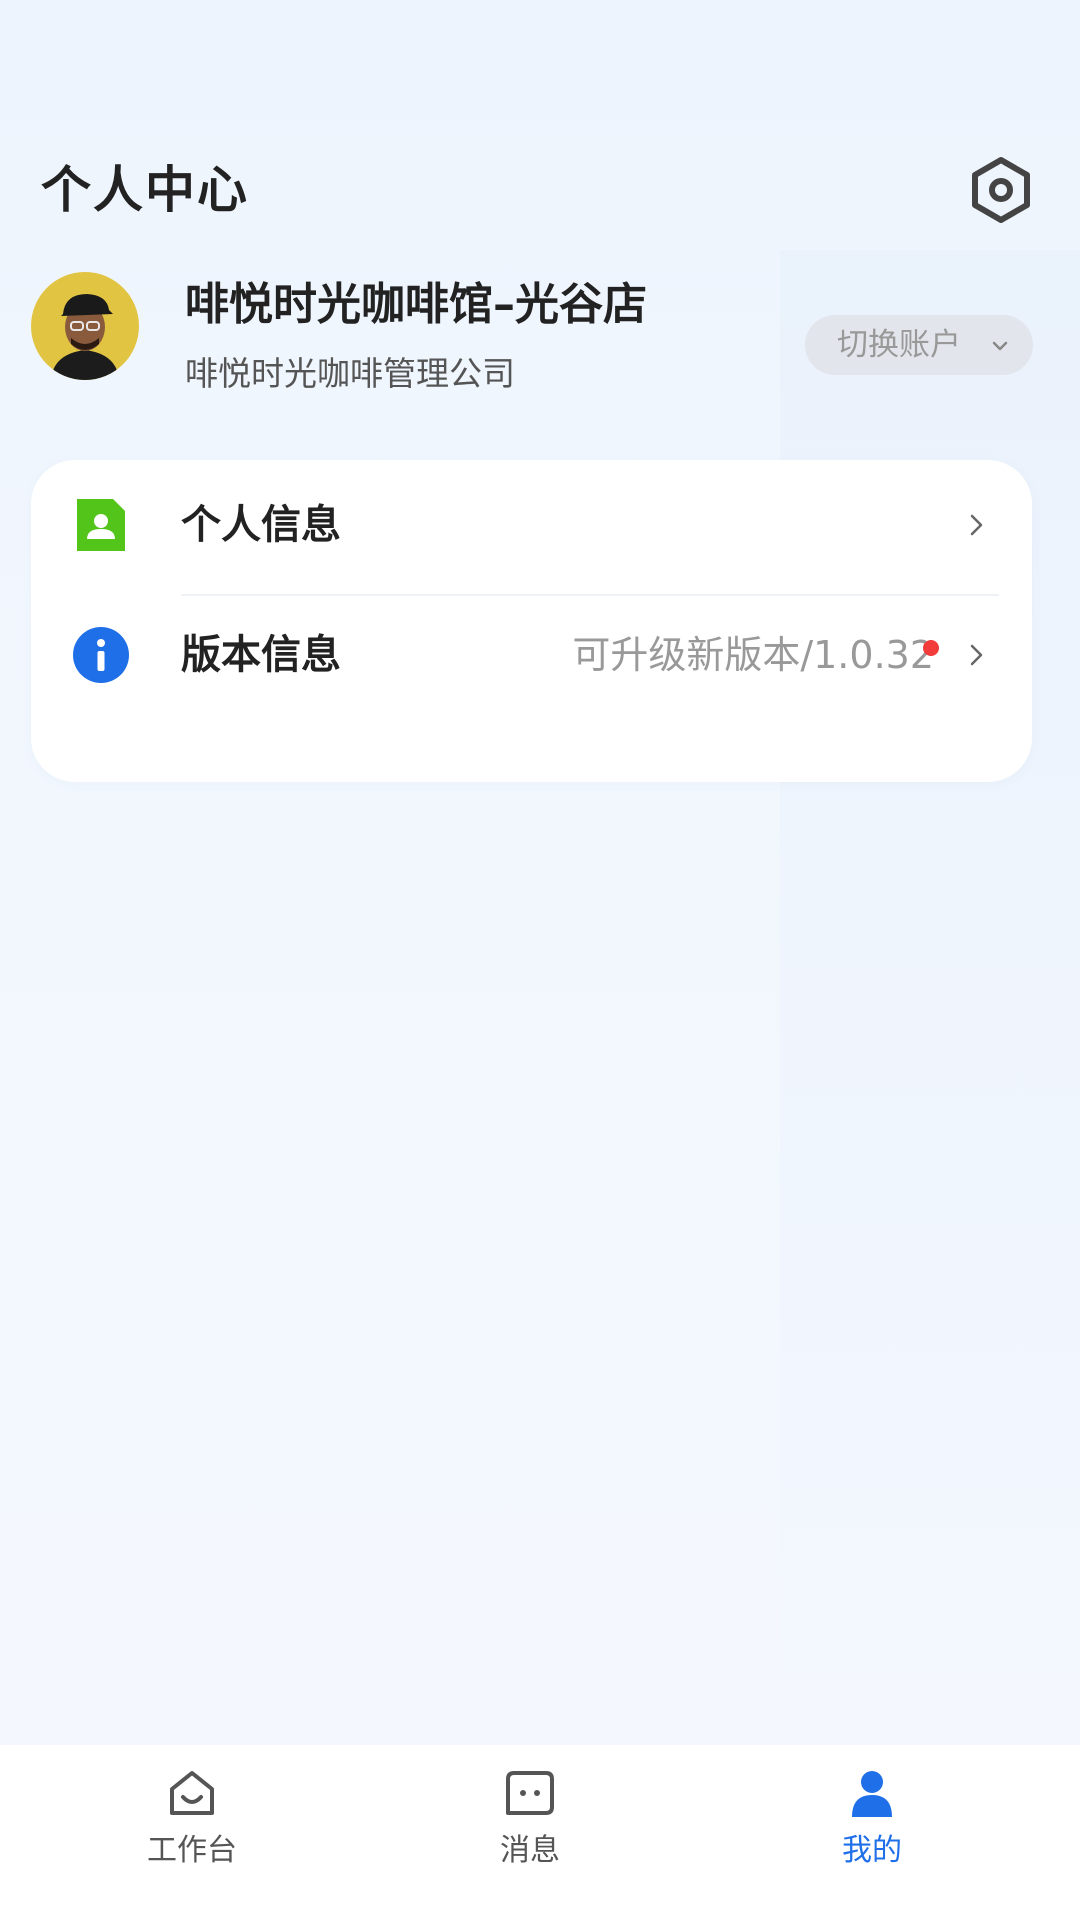  What do you see at coordinates (872, 1850) in the screenshot?
I see `tab-label: 我的` at bounding box center [872, 1850].